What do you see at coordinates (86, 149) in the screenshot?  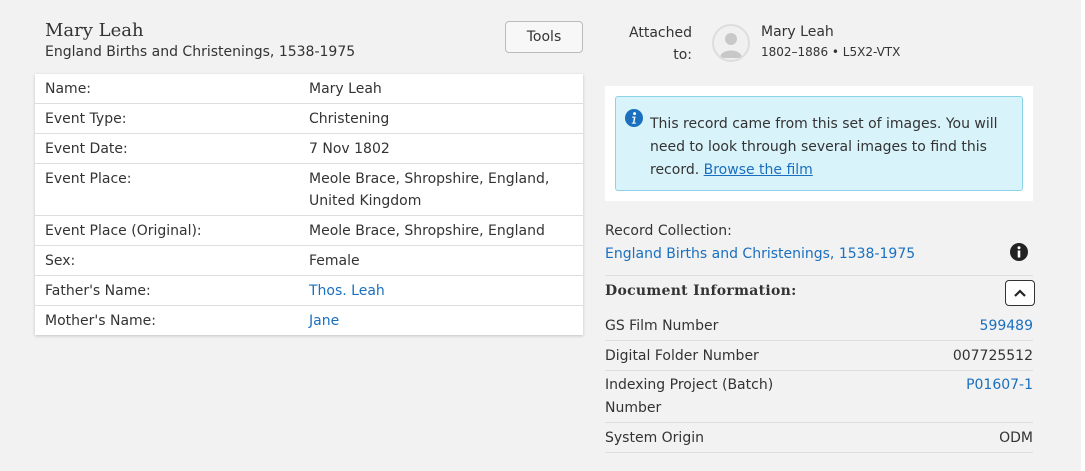 I see `record-label: Event Date:` at bounding box center [86, 149].